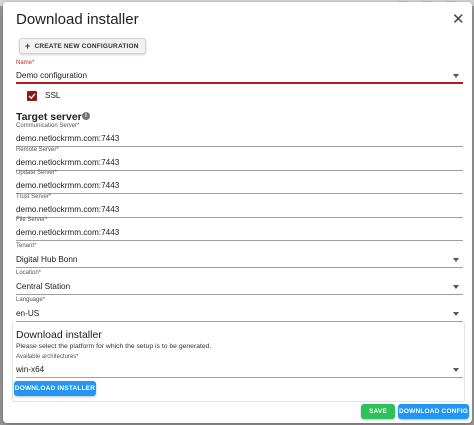 Image resolution: width=474 pixels, height=425 pixels. Describe the element at coordinates (28, 46) in the screenshot. I see `plus-icon: +` at that location.